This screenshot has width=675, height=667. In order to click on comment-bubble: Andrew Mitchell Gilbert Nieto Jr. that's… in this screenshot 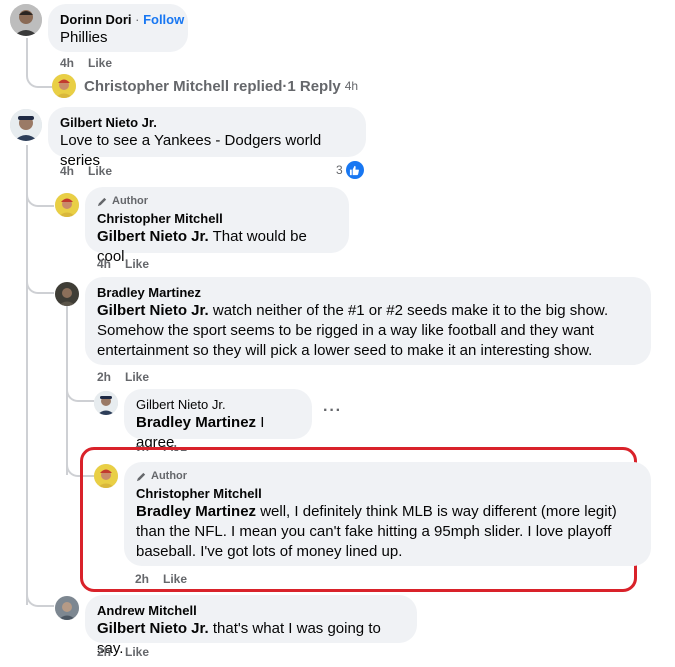, I will do `click(251, 626)`.